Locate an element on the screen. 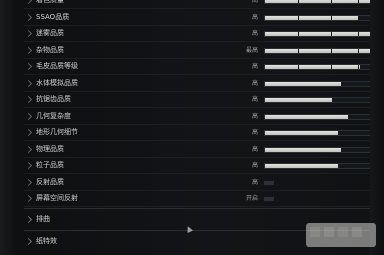 The height and width of the screenshot is (255, 384). setting-row: 毛皮品质等级 高 is located at coordinates (204, 67).